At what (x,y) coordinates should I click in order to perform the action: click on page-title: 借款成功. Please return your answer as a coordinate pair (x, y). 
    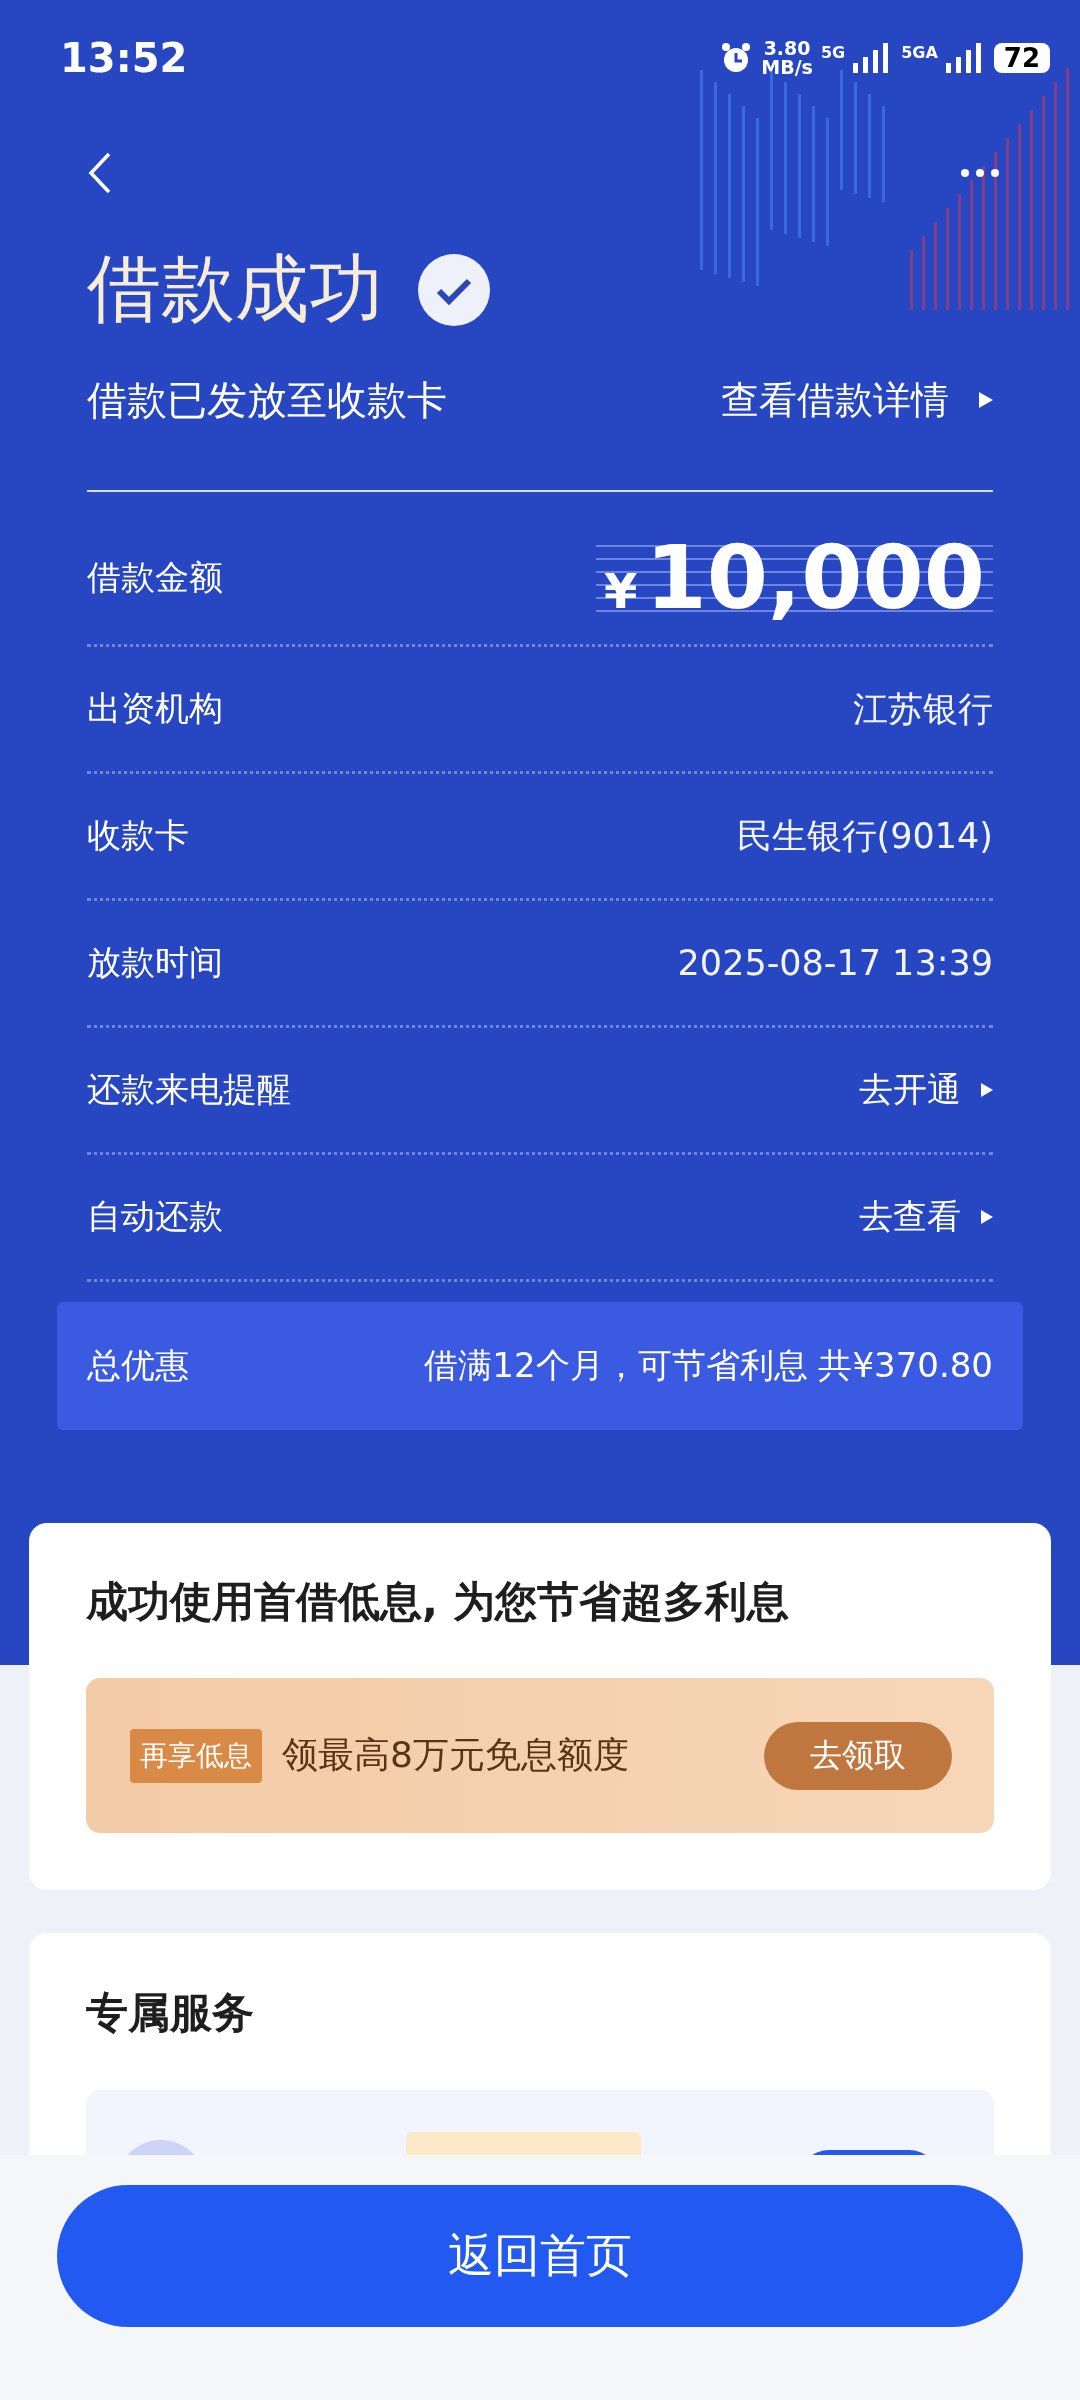
    Looking at the image, I should click on (235, 288).